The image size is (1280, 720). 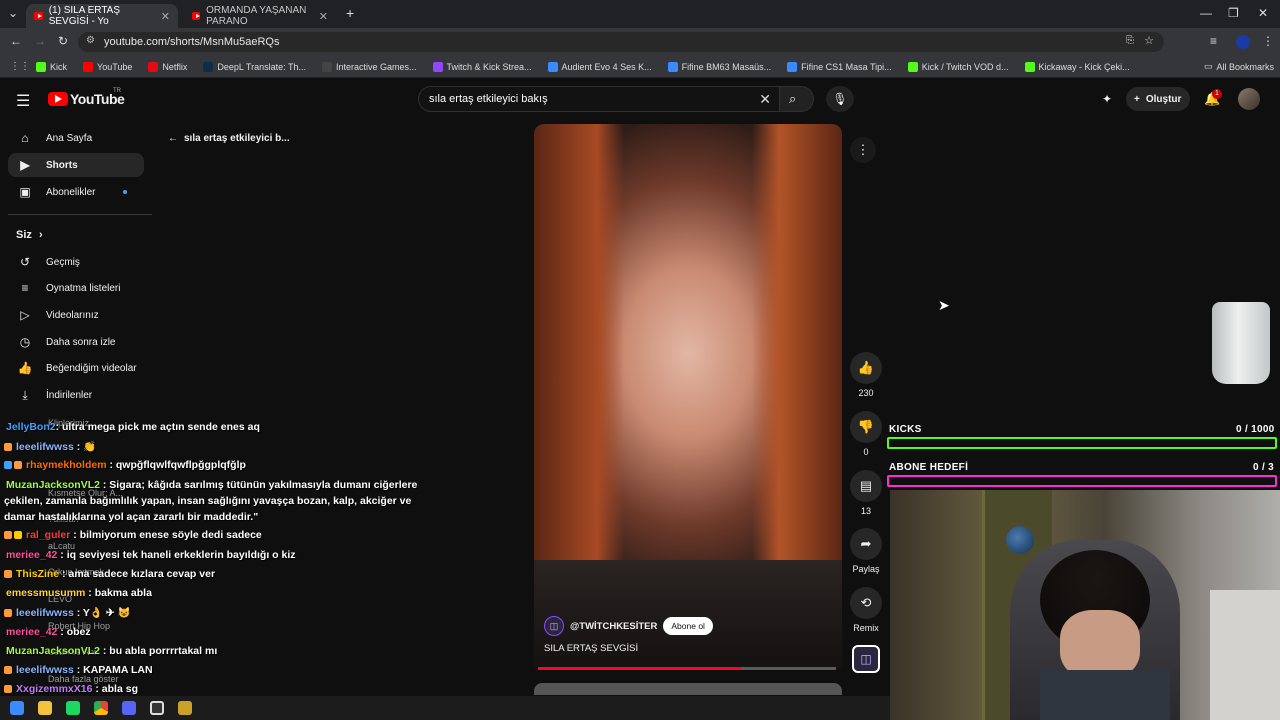 I want to click on reading-list-icon: ≡, so click(x=1213, y=41).